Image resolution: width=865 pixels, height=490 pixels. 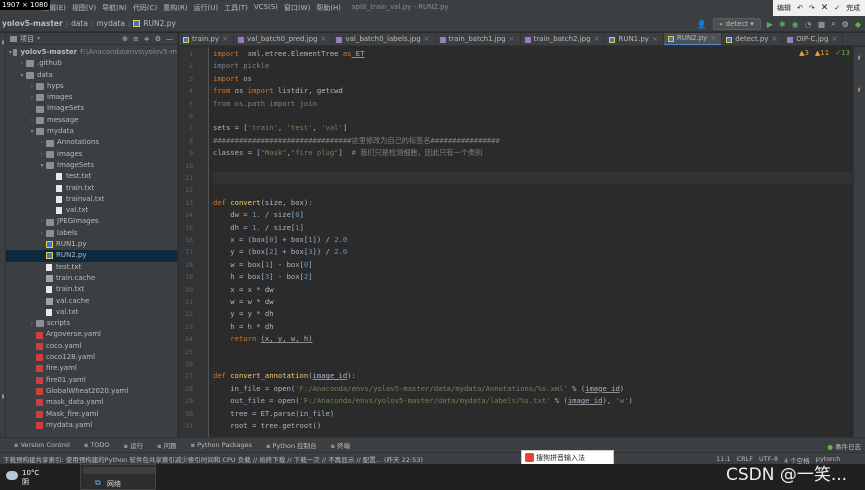 What do you see at coordinates (91, 368) in the screenshot?
I see `tree-item: fire.yaml` at bounding box center [91, 368].